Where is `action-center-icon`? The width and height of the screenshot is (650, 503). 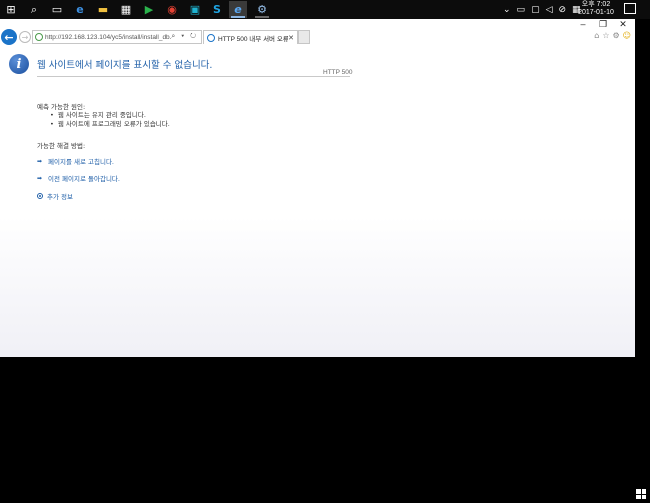
action-center-icon is located at coordinates (630, 8).